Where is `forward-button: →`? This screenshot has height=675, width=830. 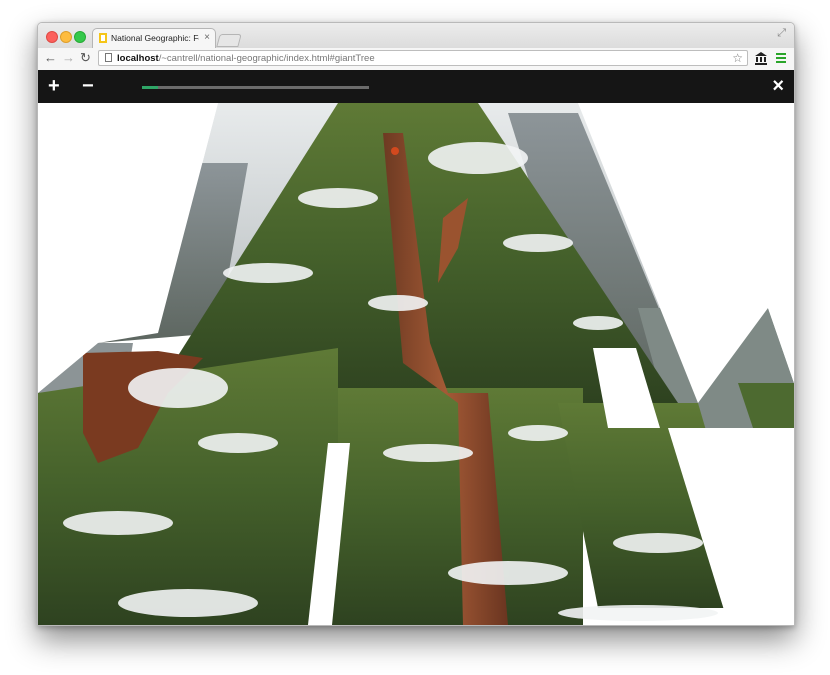
forward-button: → is located at coordinates (68, 58).